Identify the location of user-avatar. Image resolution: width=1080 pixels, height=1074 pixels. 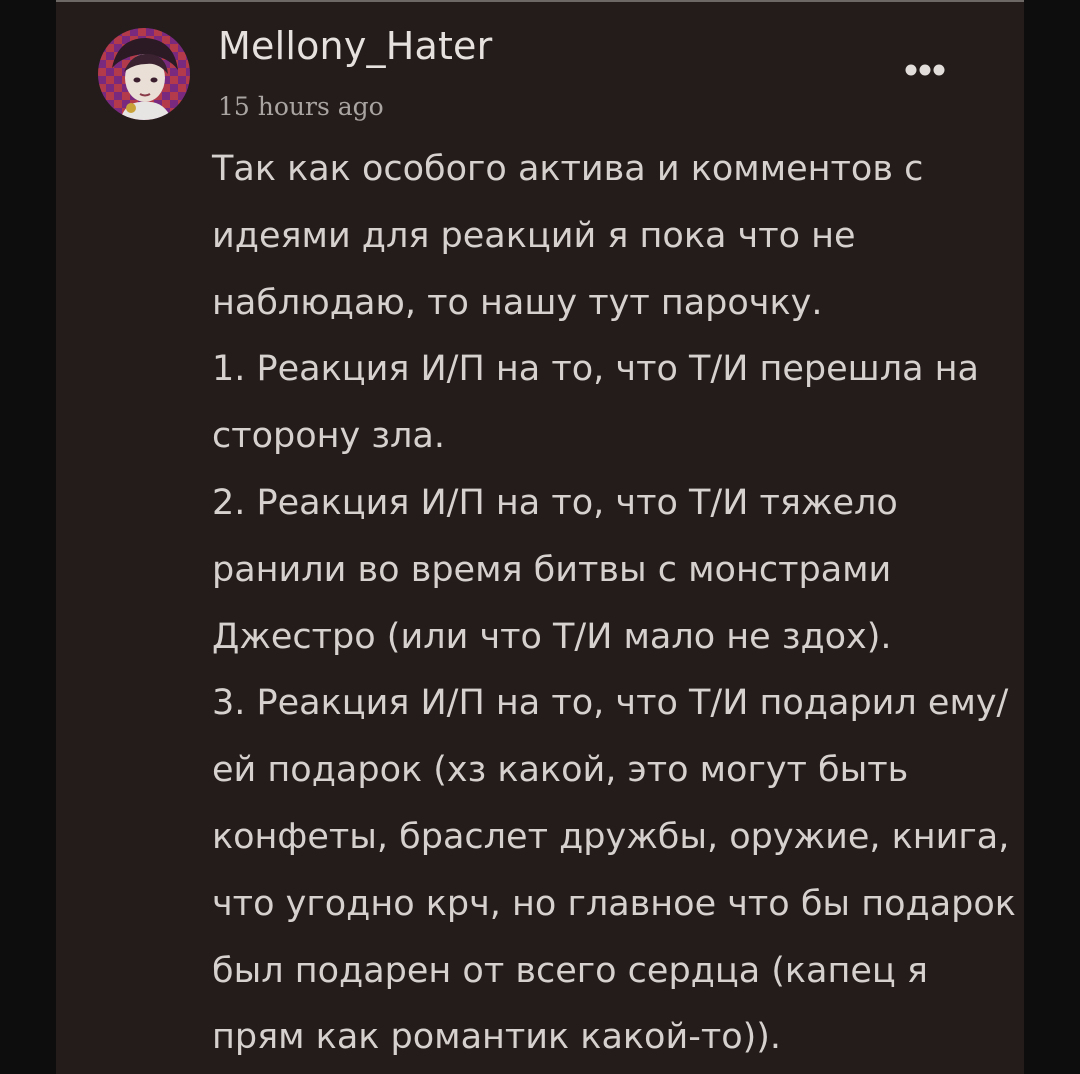
(144, 74).